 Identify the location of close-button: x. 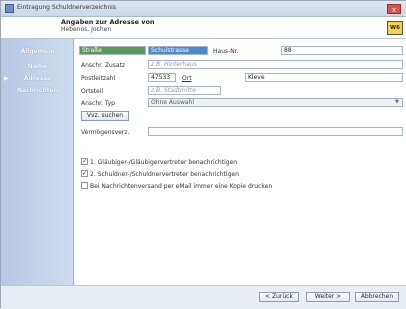
(394, 9).